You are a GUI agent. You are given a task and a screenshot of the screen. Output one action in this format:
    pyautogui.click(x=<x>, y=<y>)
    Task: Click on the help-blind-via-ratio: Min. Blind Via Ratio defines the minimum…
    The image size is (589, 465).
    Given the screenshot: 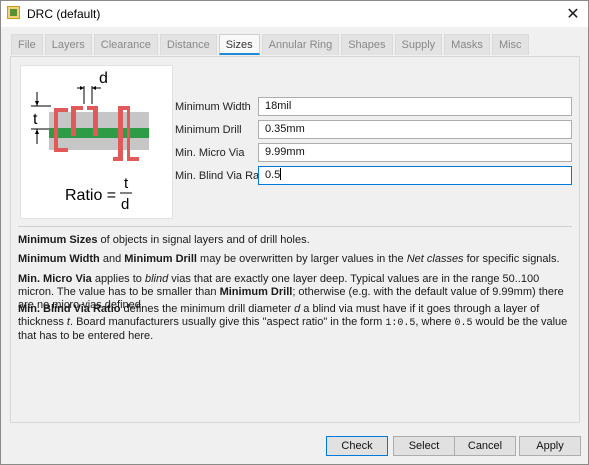 What is the action you would take?
    pyautogui.click(x=293, y=322)
    